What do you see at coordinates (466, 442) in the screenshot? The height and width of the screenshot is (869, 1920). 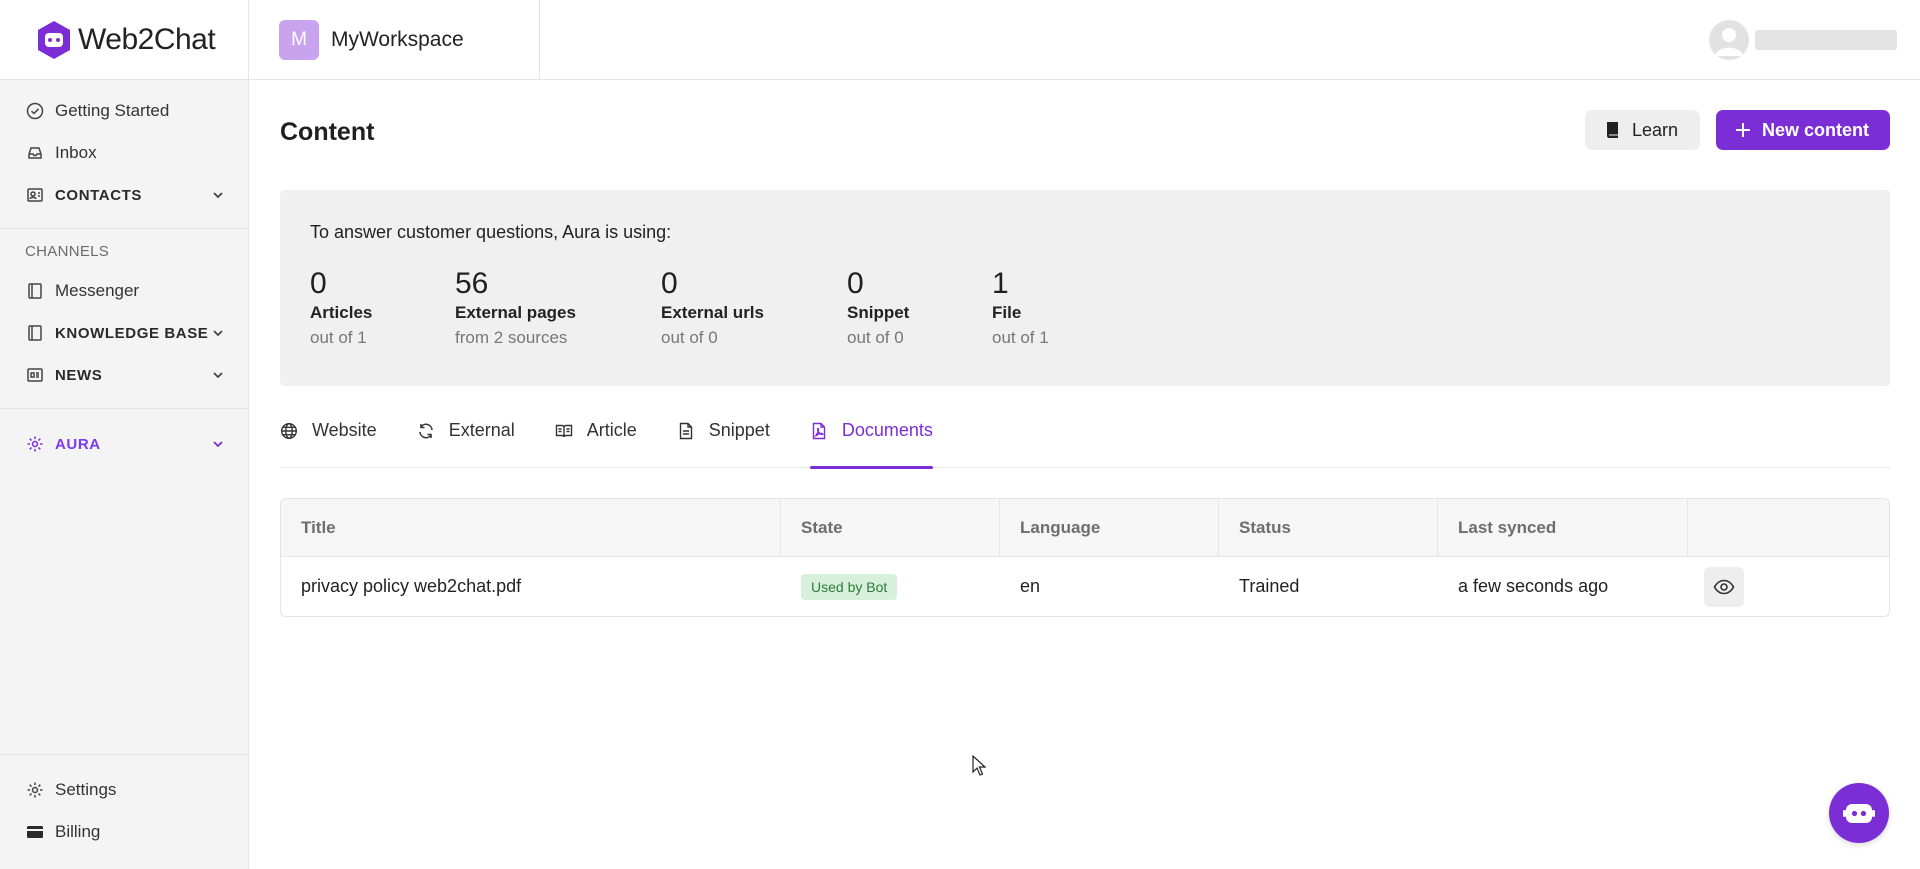 I see `tab-external: External` at bounding box center [466, 442].